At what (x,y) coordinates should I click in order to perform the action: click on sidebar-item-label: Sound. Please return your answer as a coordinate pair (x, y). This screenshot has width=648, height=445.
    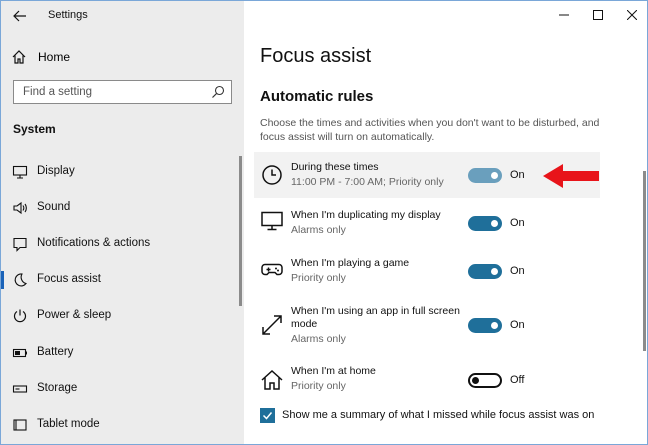
    Looking at the image, I should click on (54, 207).